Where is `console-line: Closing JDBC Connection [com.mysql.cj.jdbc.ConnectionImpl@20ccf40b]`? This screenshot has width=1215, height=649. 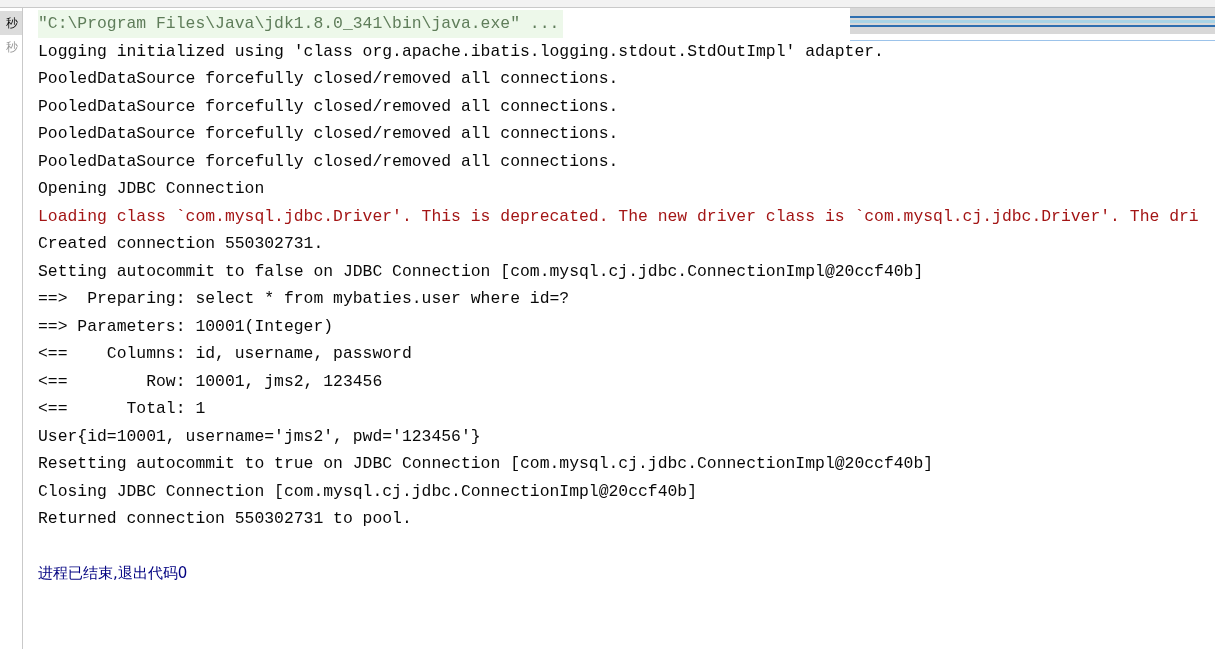
console-line: Closing JDBC Connection [com.mysql.cj.jdbc.ConnectionImpl@20ccf40b] is located at coordinates (367, 491).